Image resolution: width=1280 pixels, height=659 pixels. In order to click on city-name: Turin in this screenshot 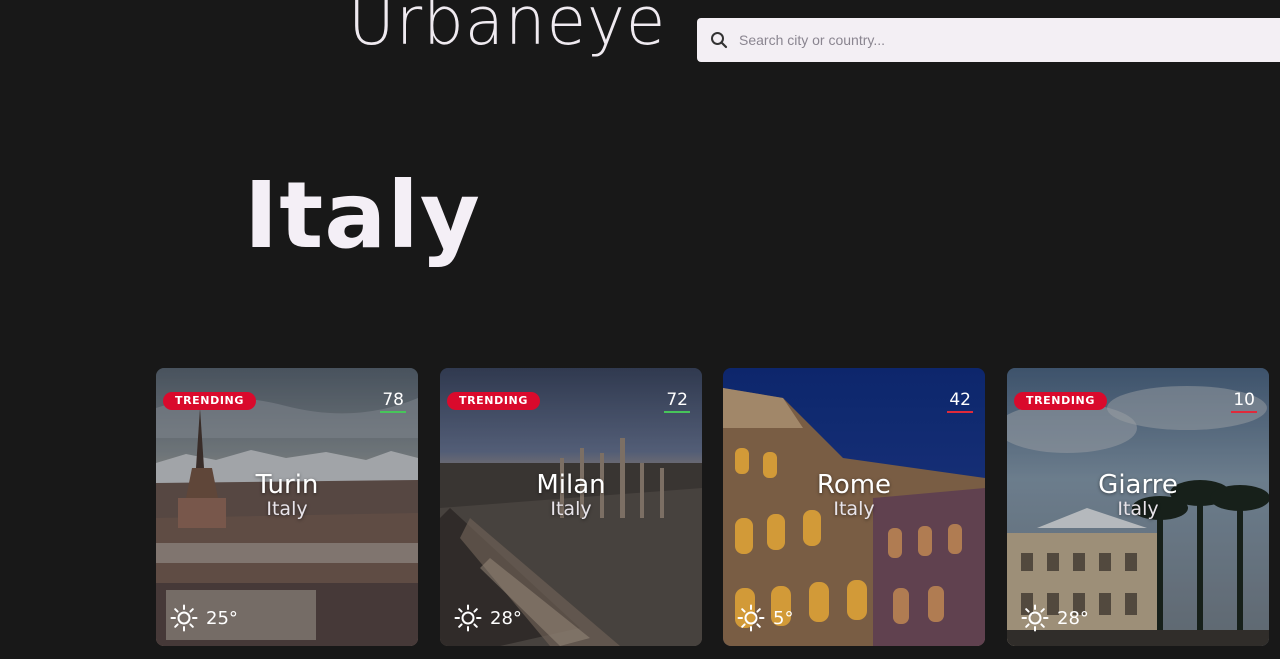, I will do `click(287, 485)`.